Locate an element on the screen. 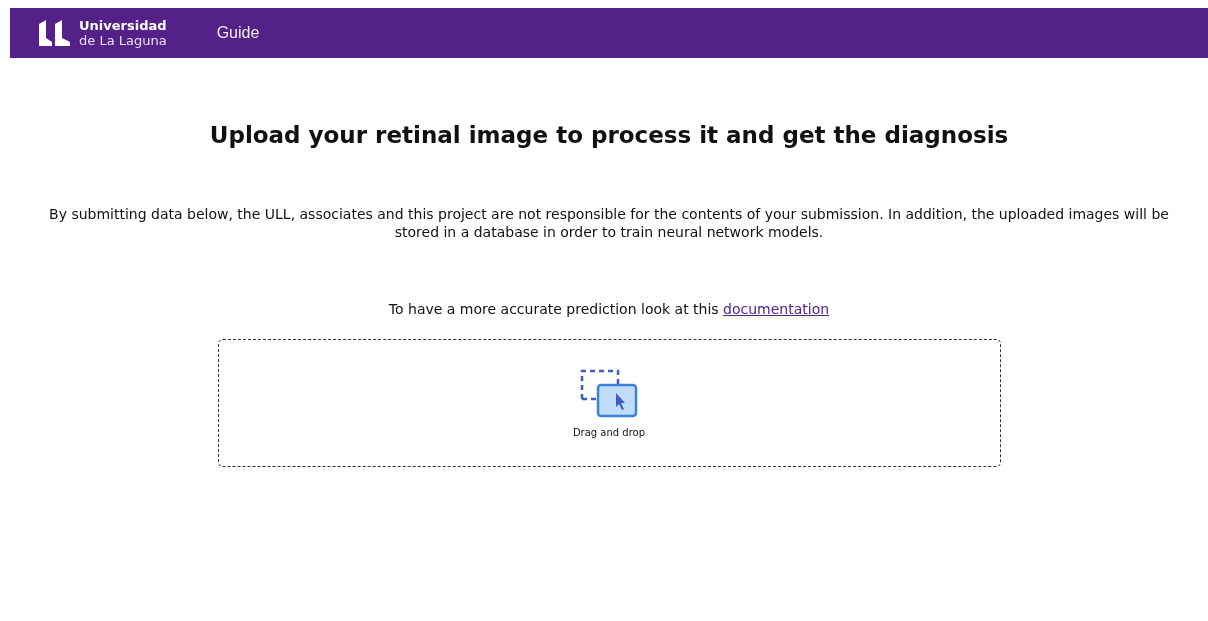 Image resolution: width=1208 pixels, height=621 pixels. logo-mark-icon is located at coordinates (54, 33).